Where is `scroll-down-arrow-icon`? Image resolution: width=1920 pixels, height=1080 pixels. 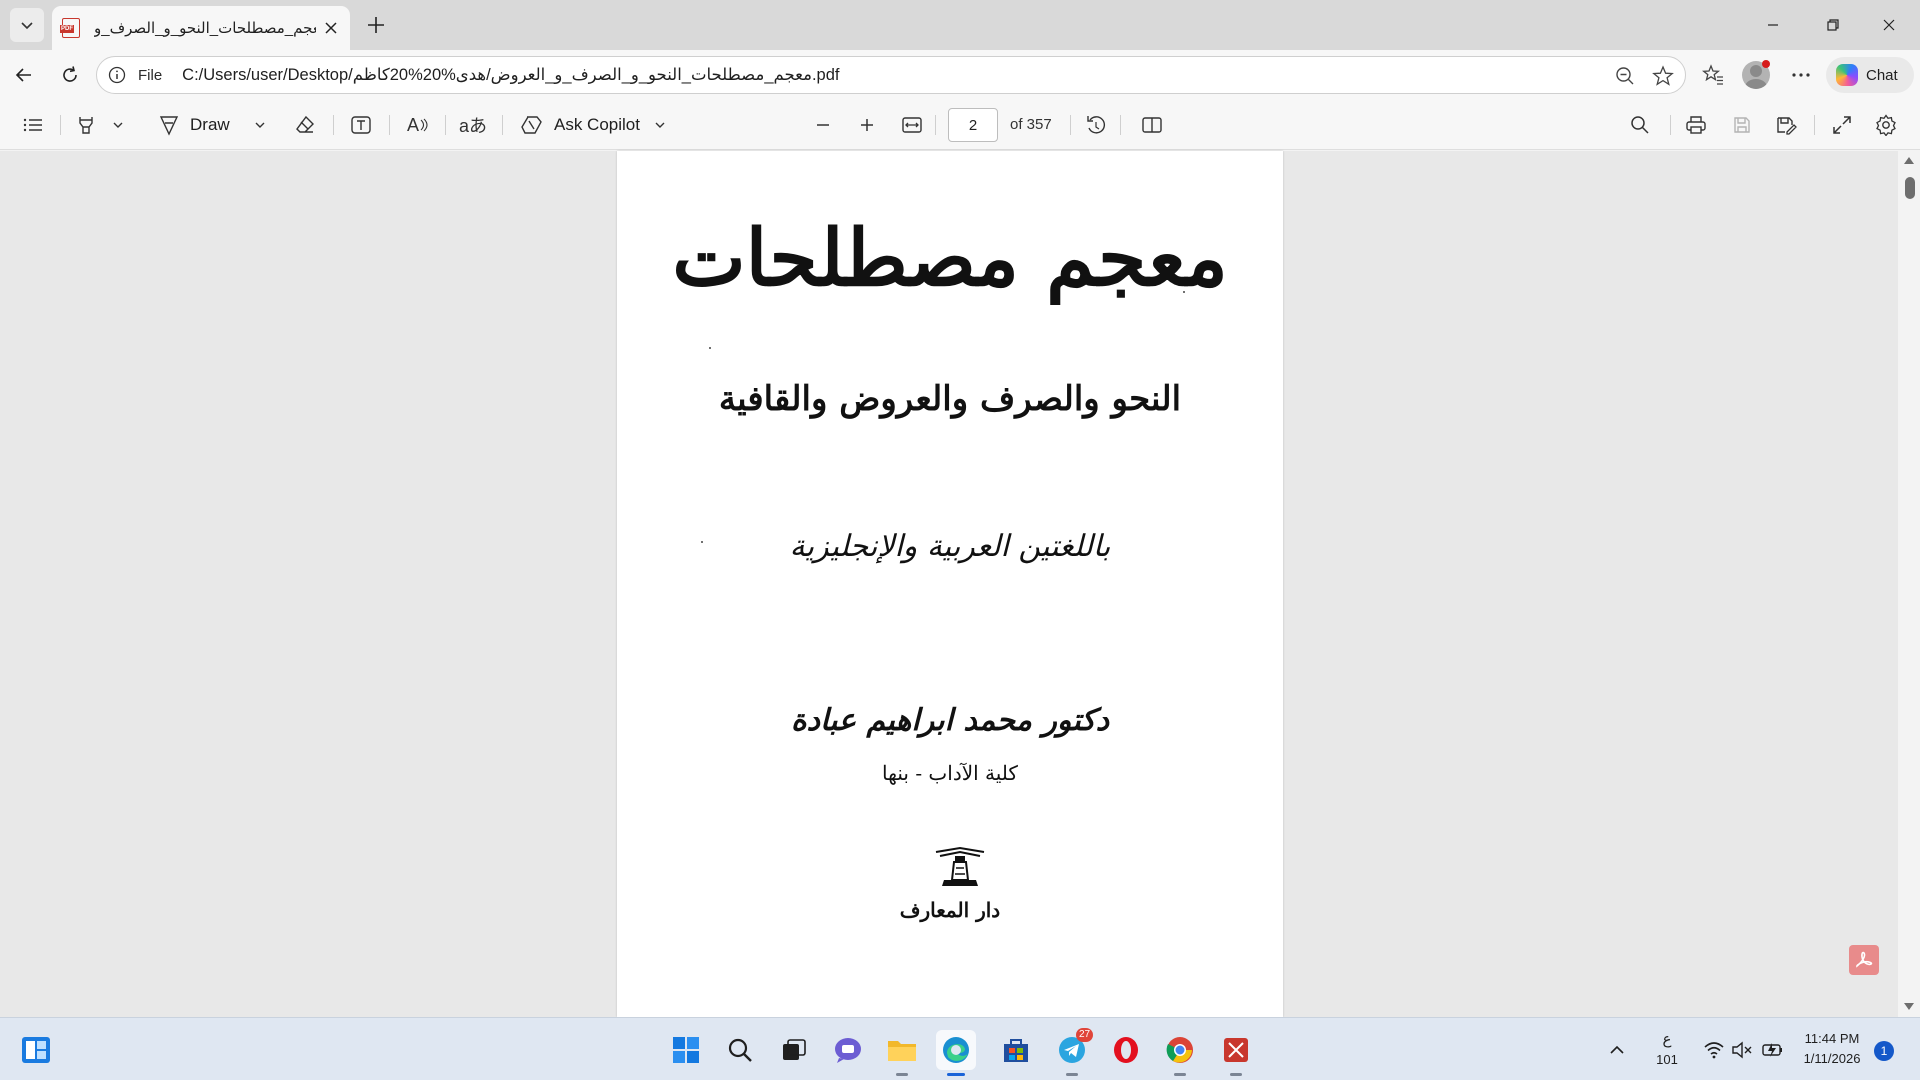 scroll-down-arrow-icon is located at coordinates (1909, 1006).